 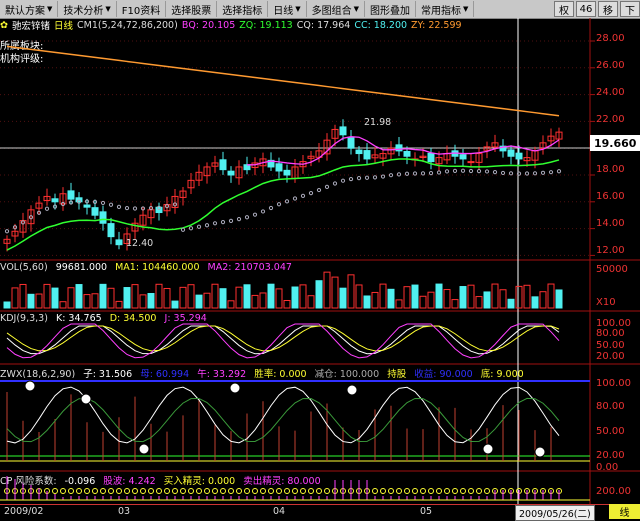 What do you see at coordinates (615, 419) in the screenshot?
I see `zwx-axis: 100.00 80.00 50.00 20.00 0.00` at bounding box center [615, 419].